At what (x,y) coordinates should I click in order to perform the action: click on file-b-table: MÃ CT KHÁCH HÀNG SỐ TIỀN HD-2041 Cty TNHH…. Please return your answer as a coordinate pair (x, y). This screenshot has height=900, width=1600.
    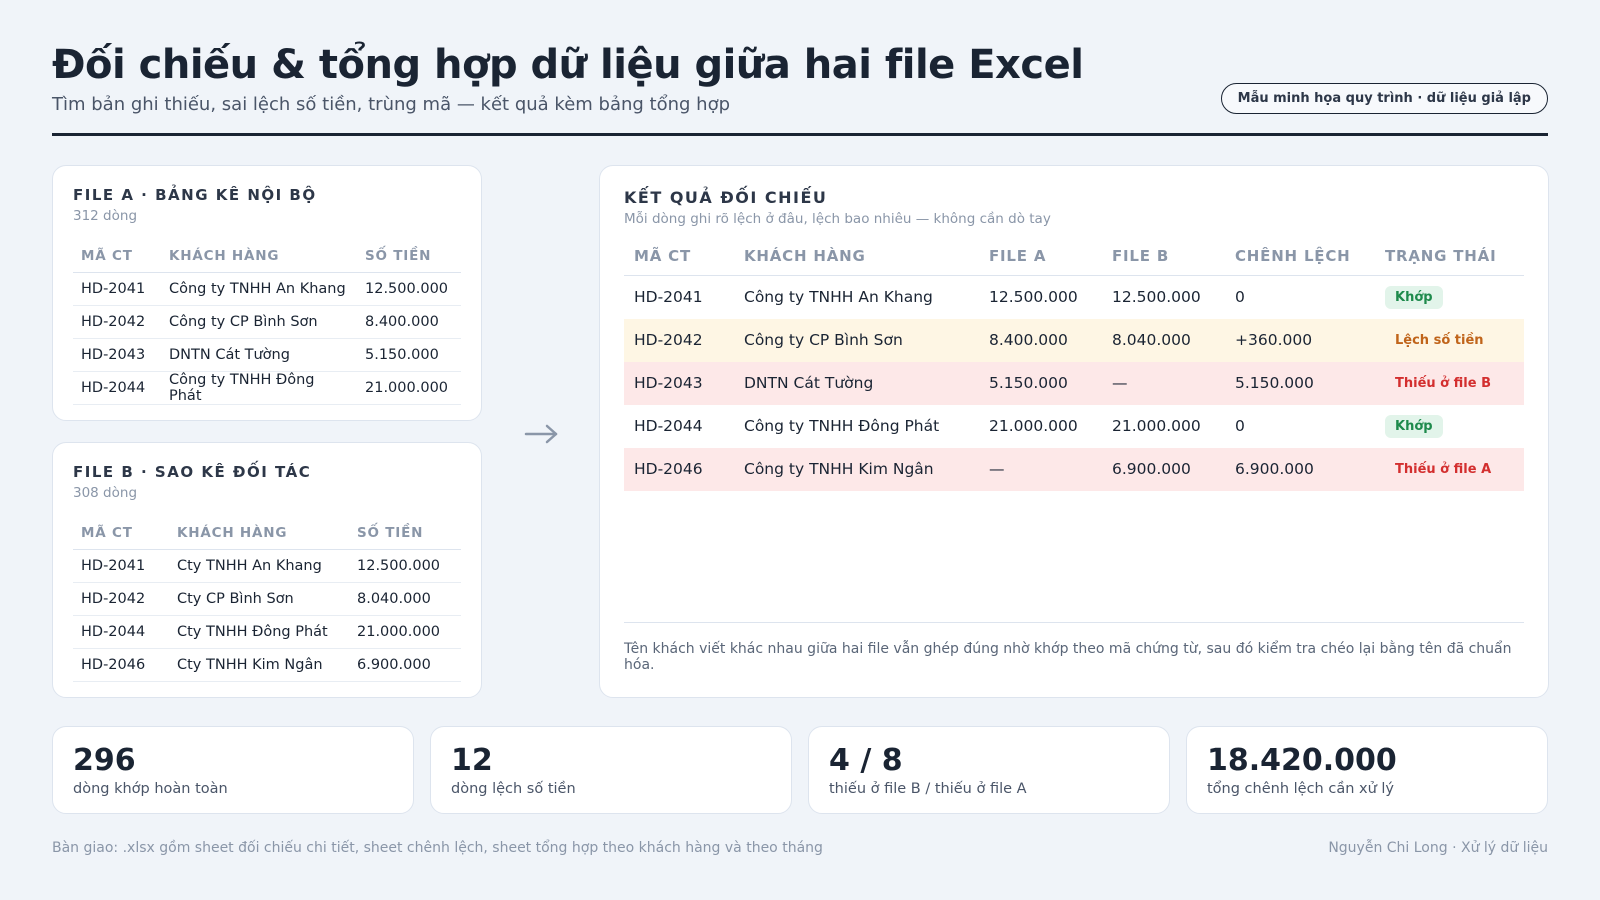
    Looking at the image, I should click on (267, 600).